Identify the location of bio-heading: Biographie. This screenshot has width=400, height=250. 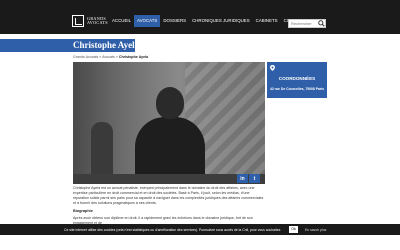
(83, 211).